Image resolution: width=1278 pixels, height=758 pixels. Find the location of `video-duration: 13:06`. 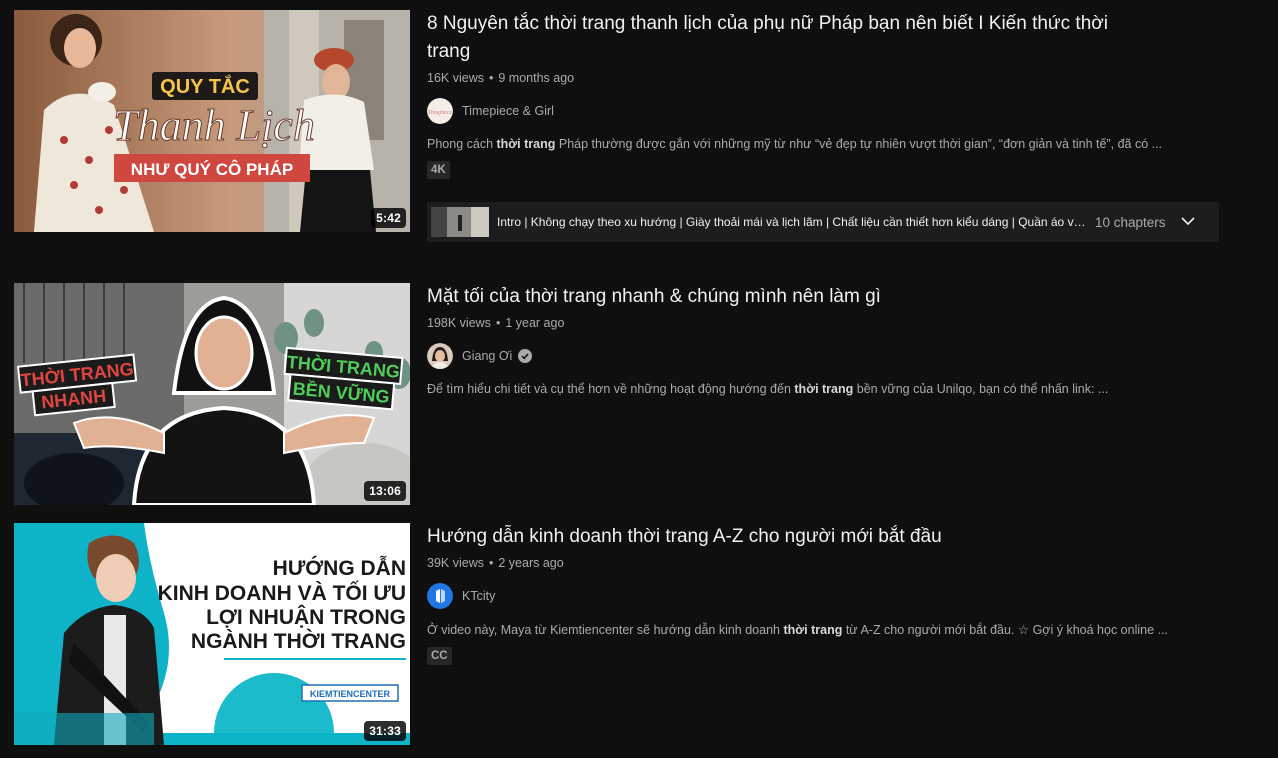

video-duration: 13:06 is located at coordinates (385, 491).